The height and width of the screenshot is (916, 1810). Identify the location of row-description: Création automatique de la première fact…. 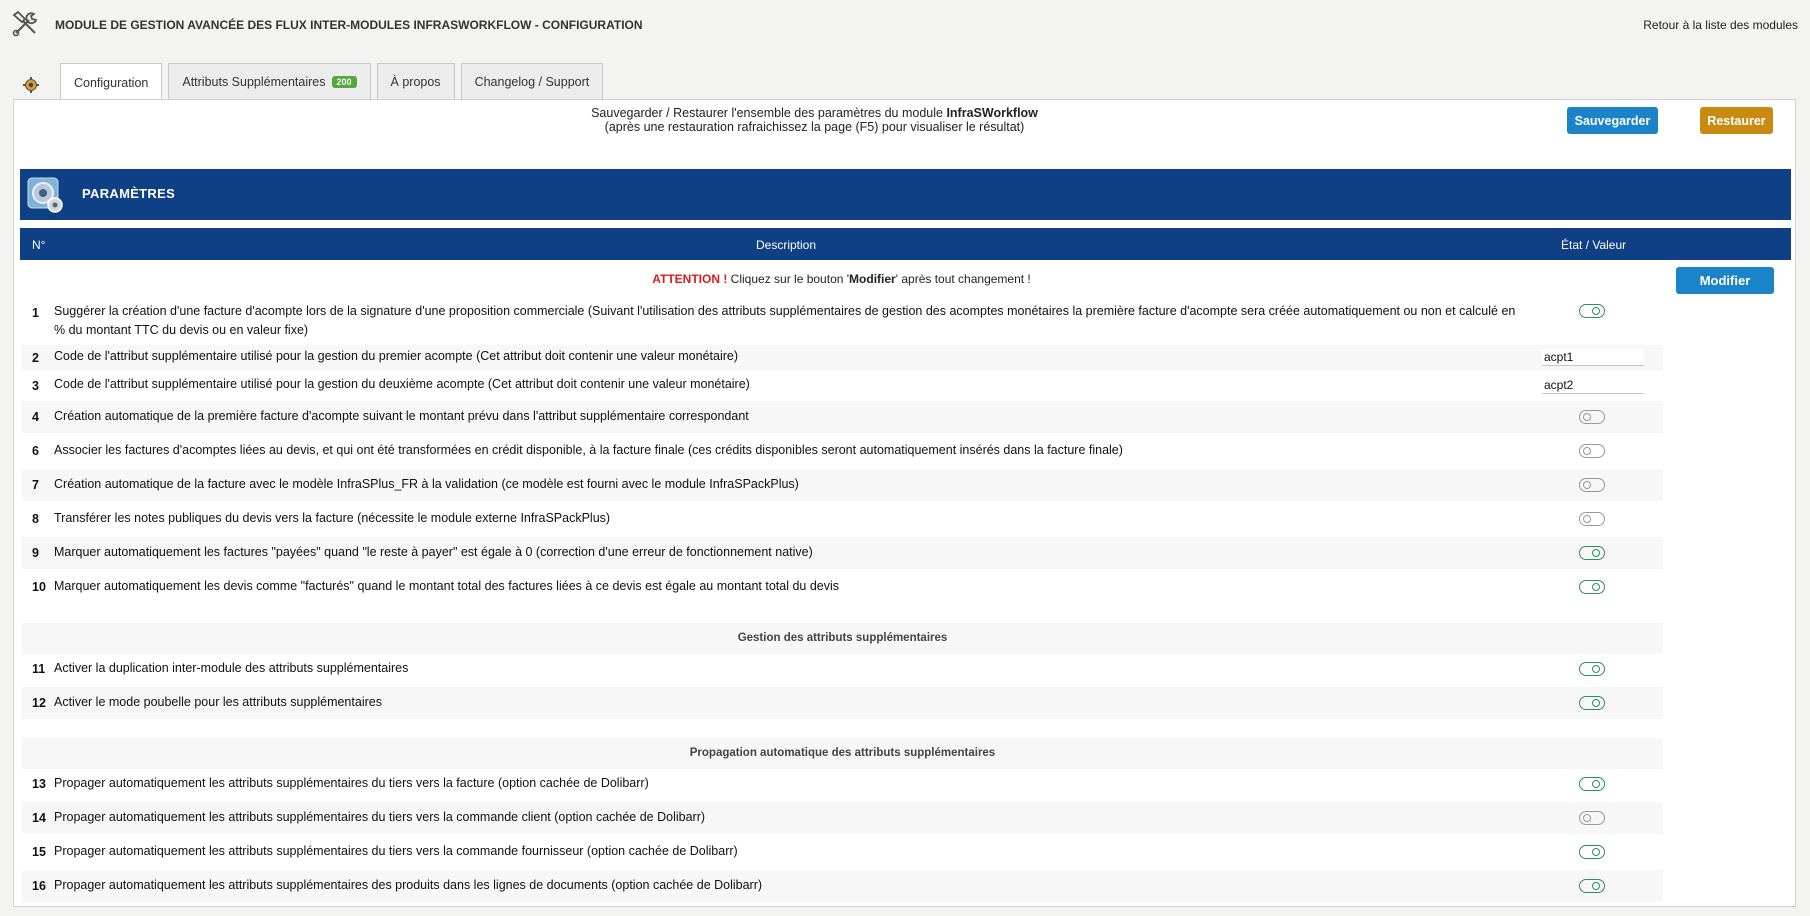
(401, 416).